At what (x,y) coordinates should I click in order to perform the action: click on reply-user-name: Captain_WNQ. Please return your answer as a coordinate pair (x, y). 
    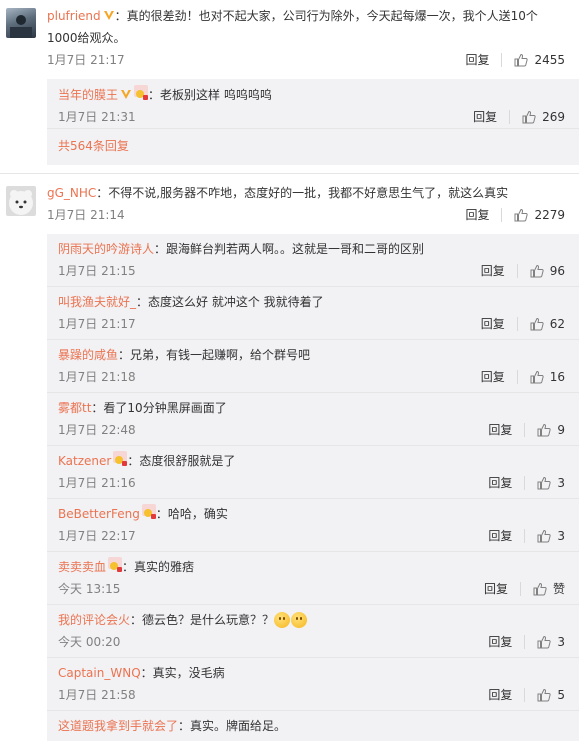
    Looking at the image, I should click on (99, 673).